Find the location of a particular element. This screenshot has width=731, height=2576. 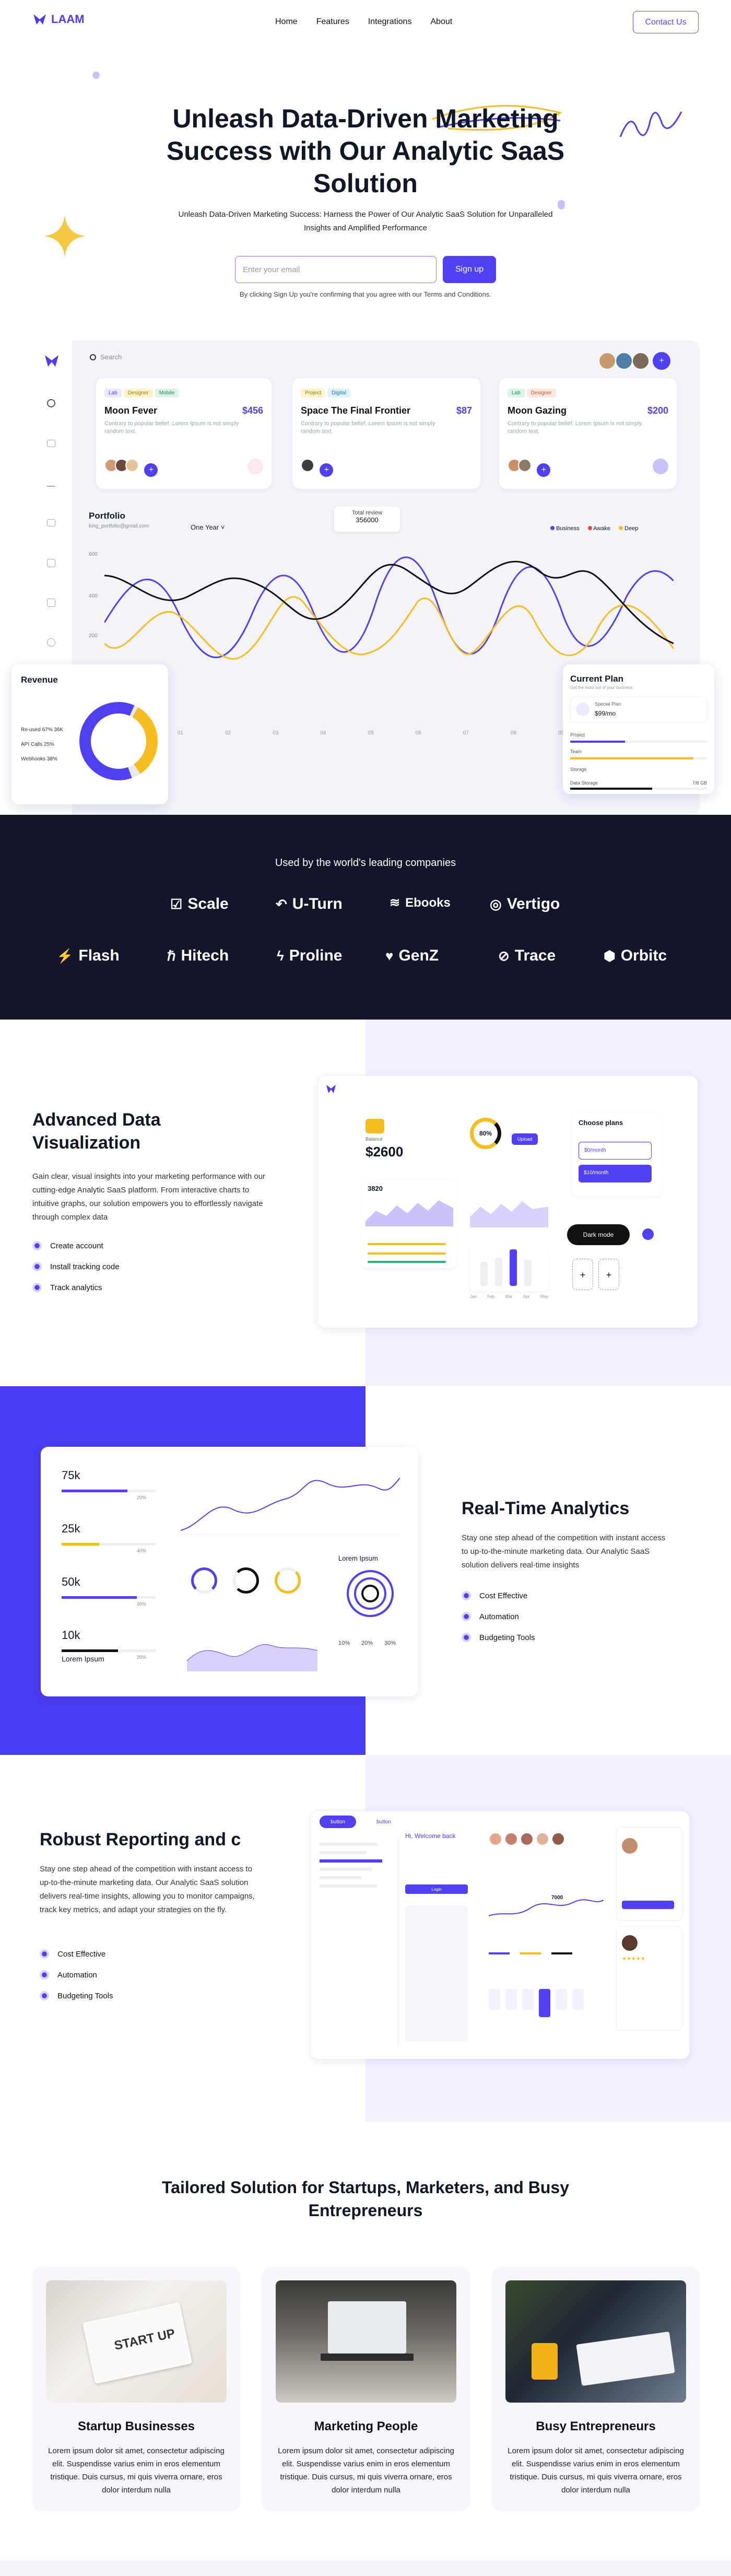

company-logo: ϟ Proline is located at coordinates (310, 956).